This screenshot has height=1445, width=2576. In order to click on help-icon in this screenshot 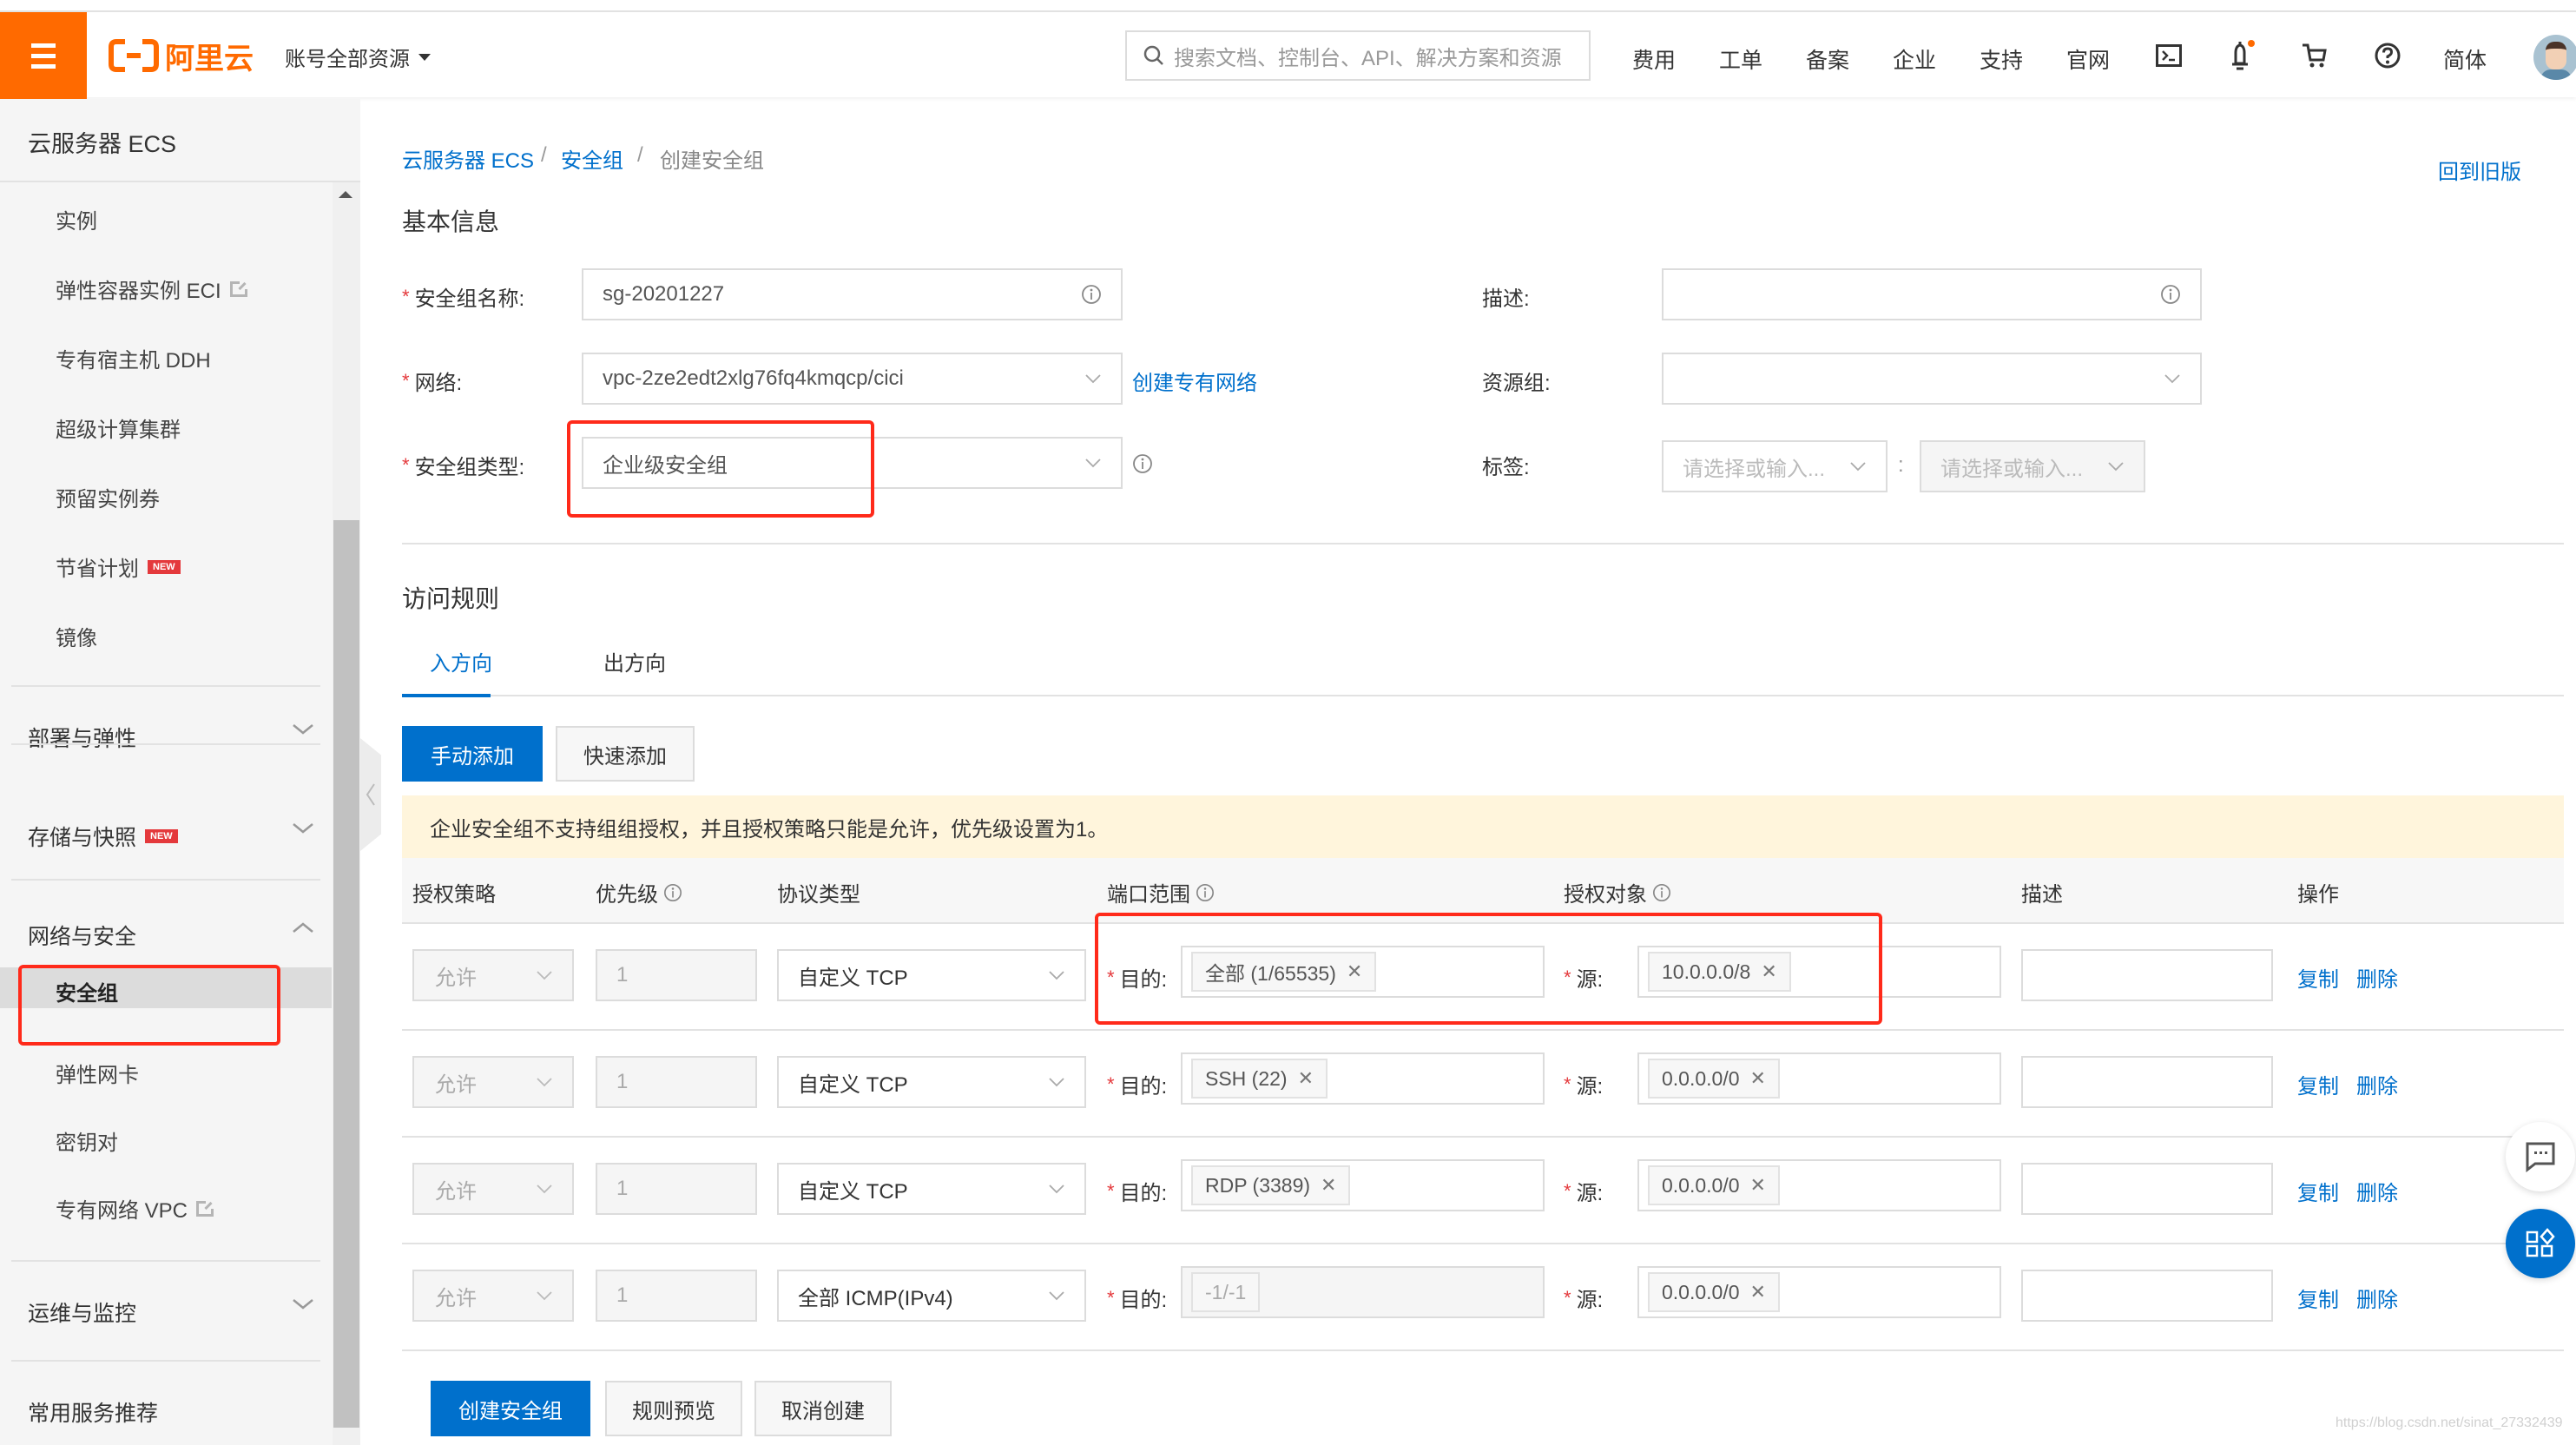, I will do `click(2387, 56)`.